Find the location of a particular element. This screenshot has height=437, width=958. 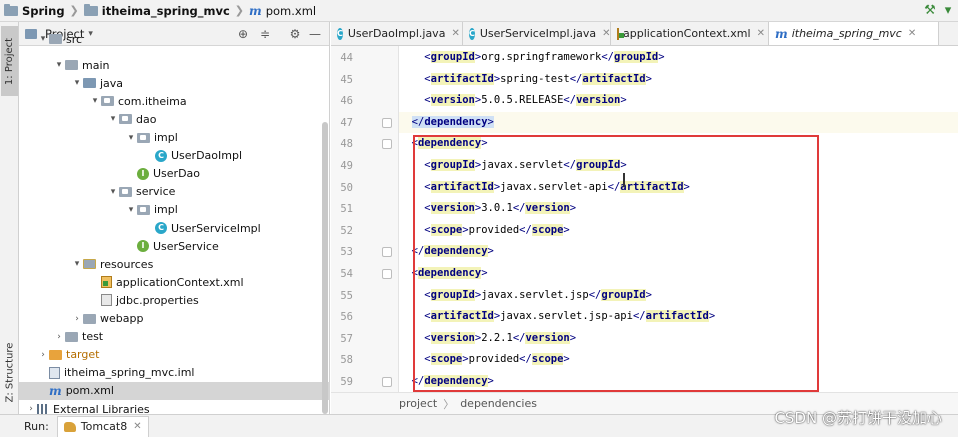

tree-item: C UserDaoImpl is located at coordinates (174, 156).